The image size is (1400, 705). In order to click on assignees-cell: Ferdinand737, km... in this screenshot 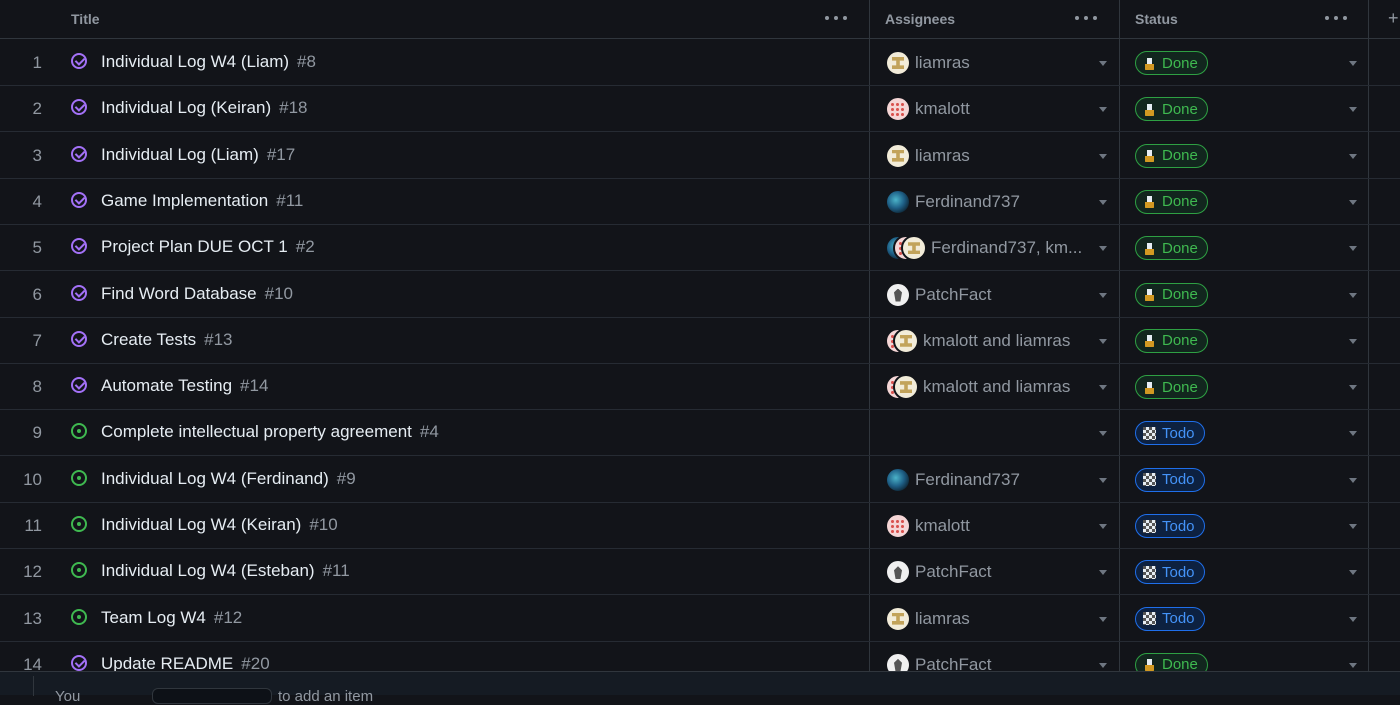, I will do `click(983, 248)`.